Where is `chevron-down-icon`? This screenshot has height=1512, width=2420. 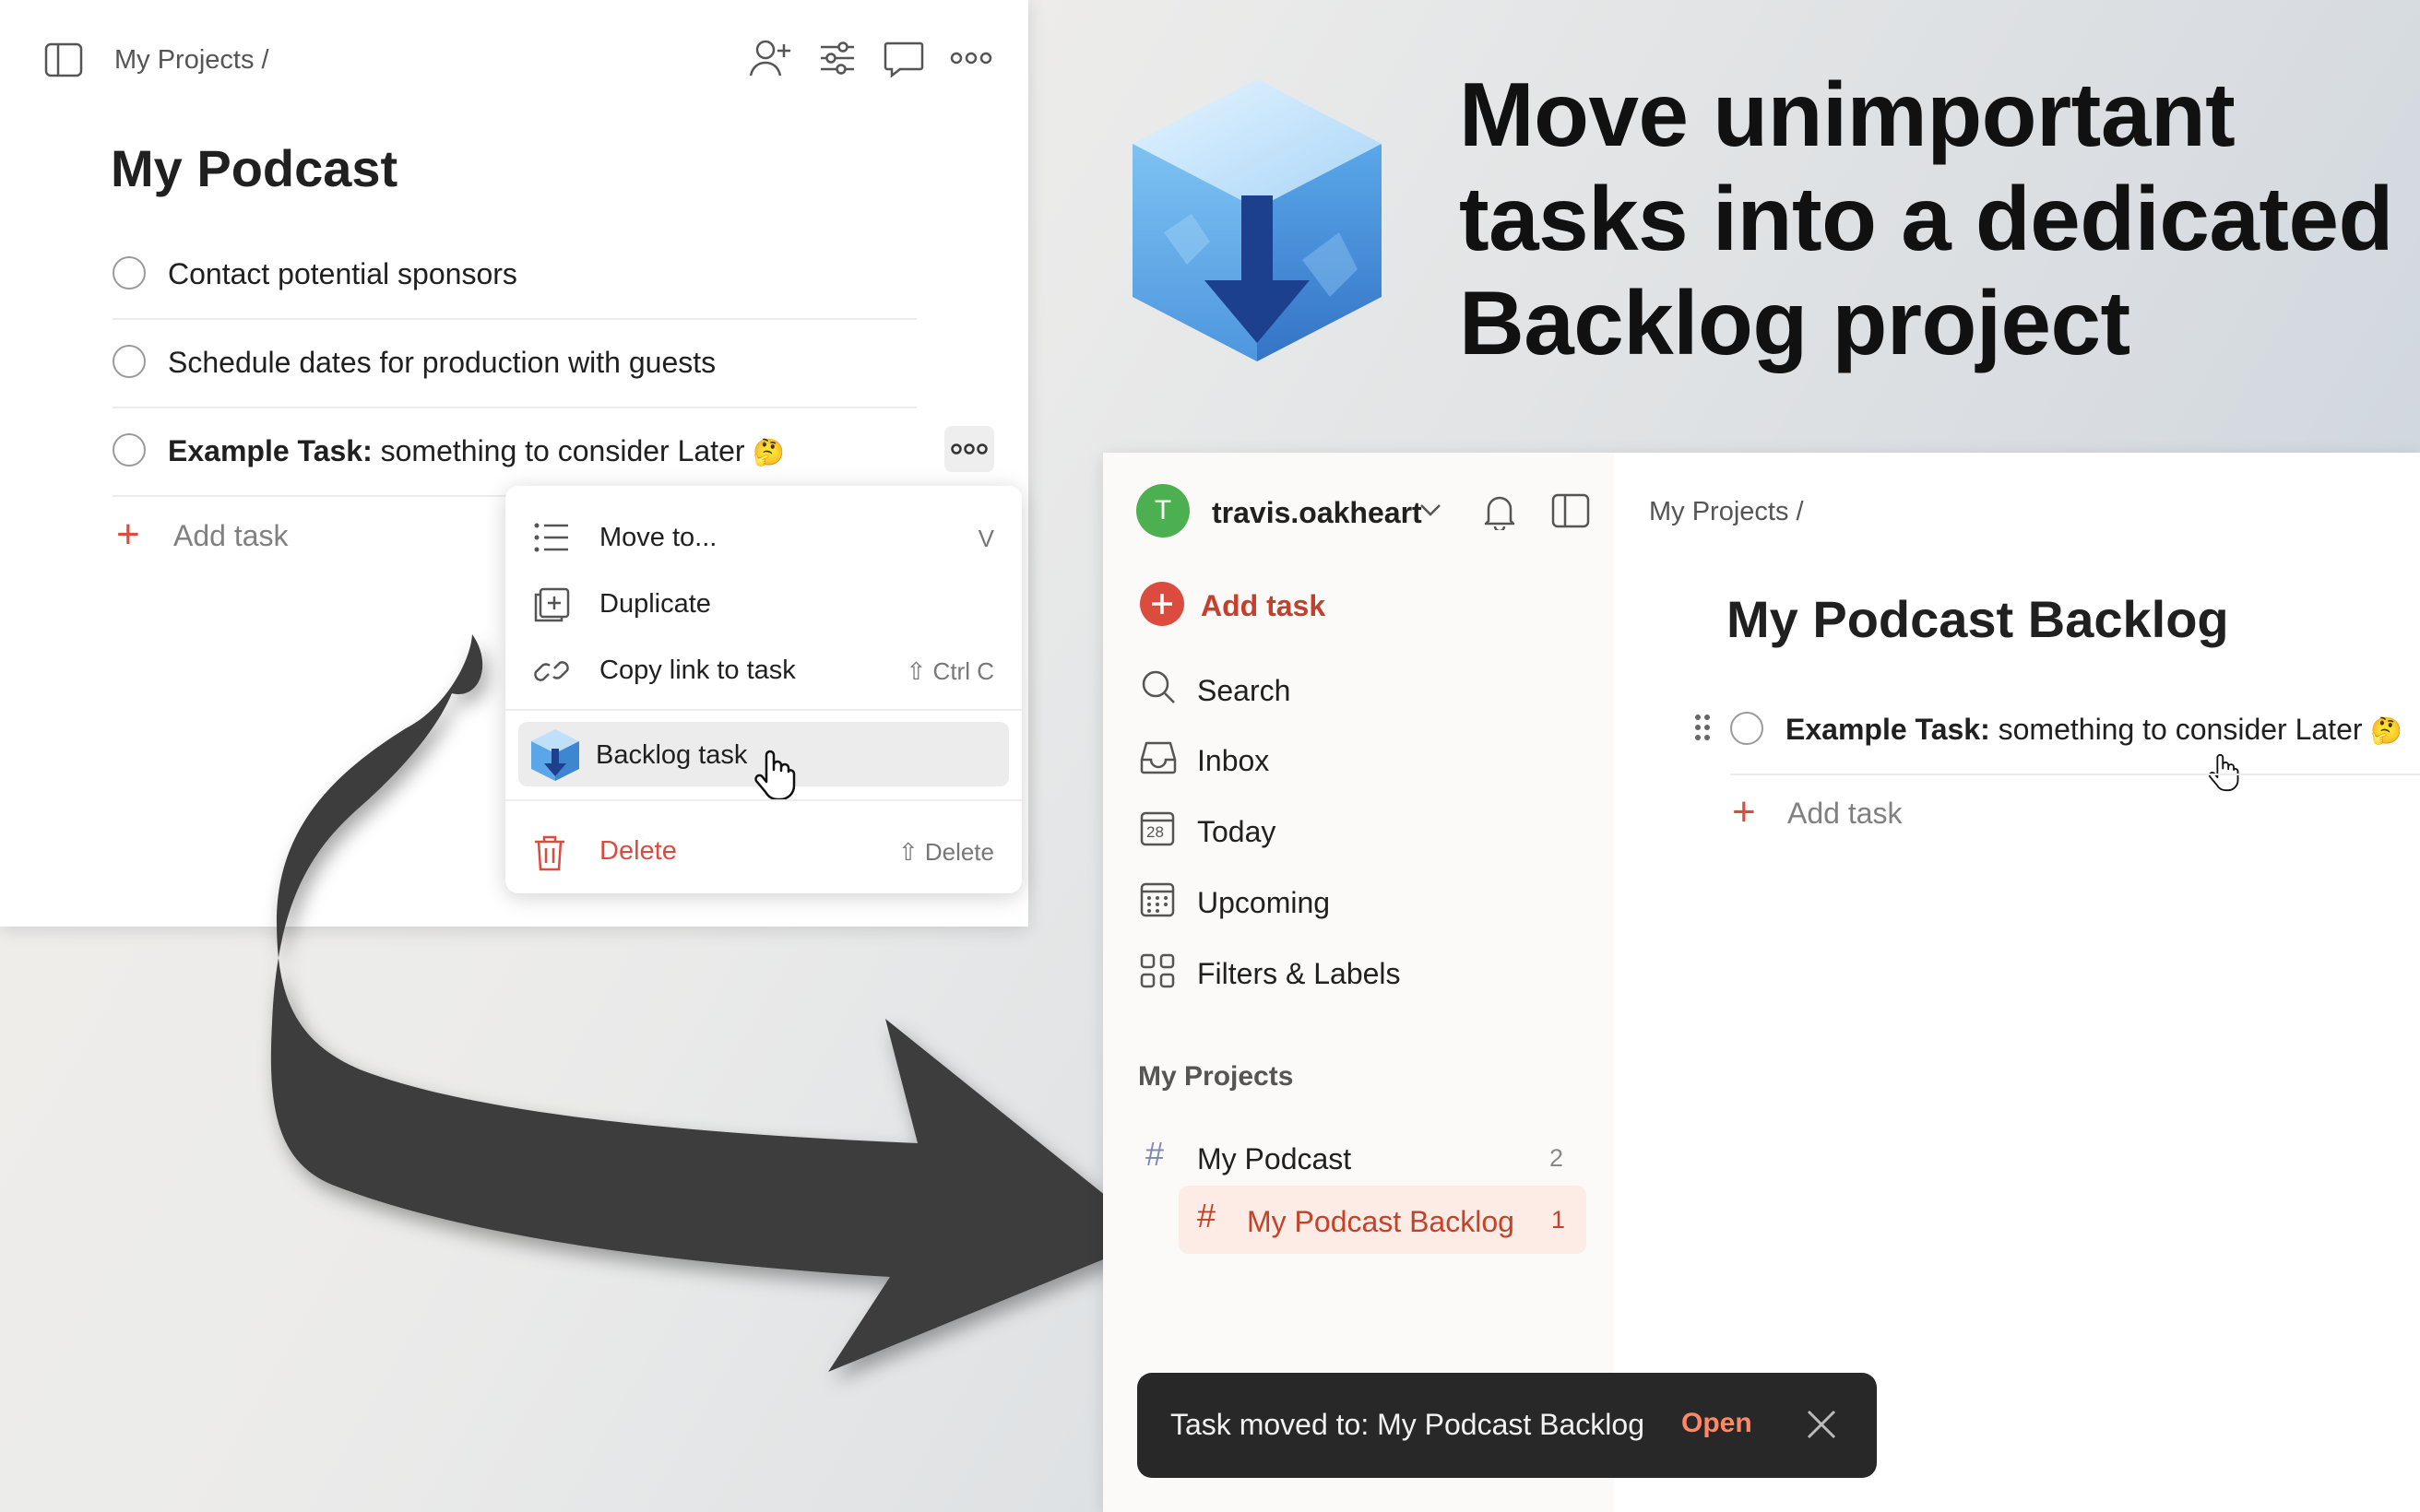 chevron-down-icon is located at coordinates (1430, 512).